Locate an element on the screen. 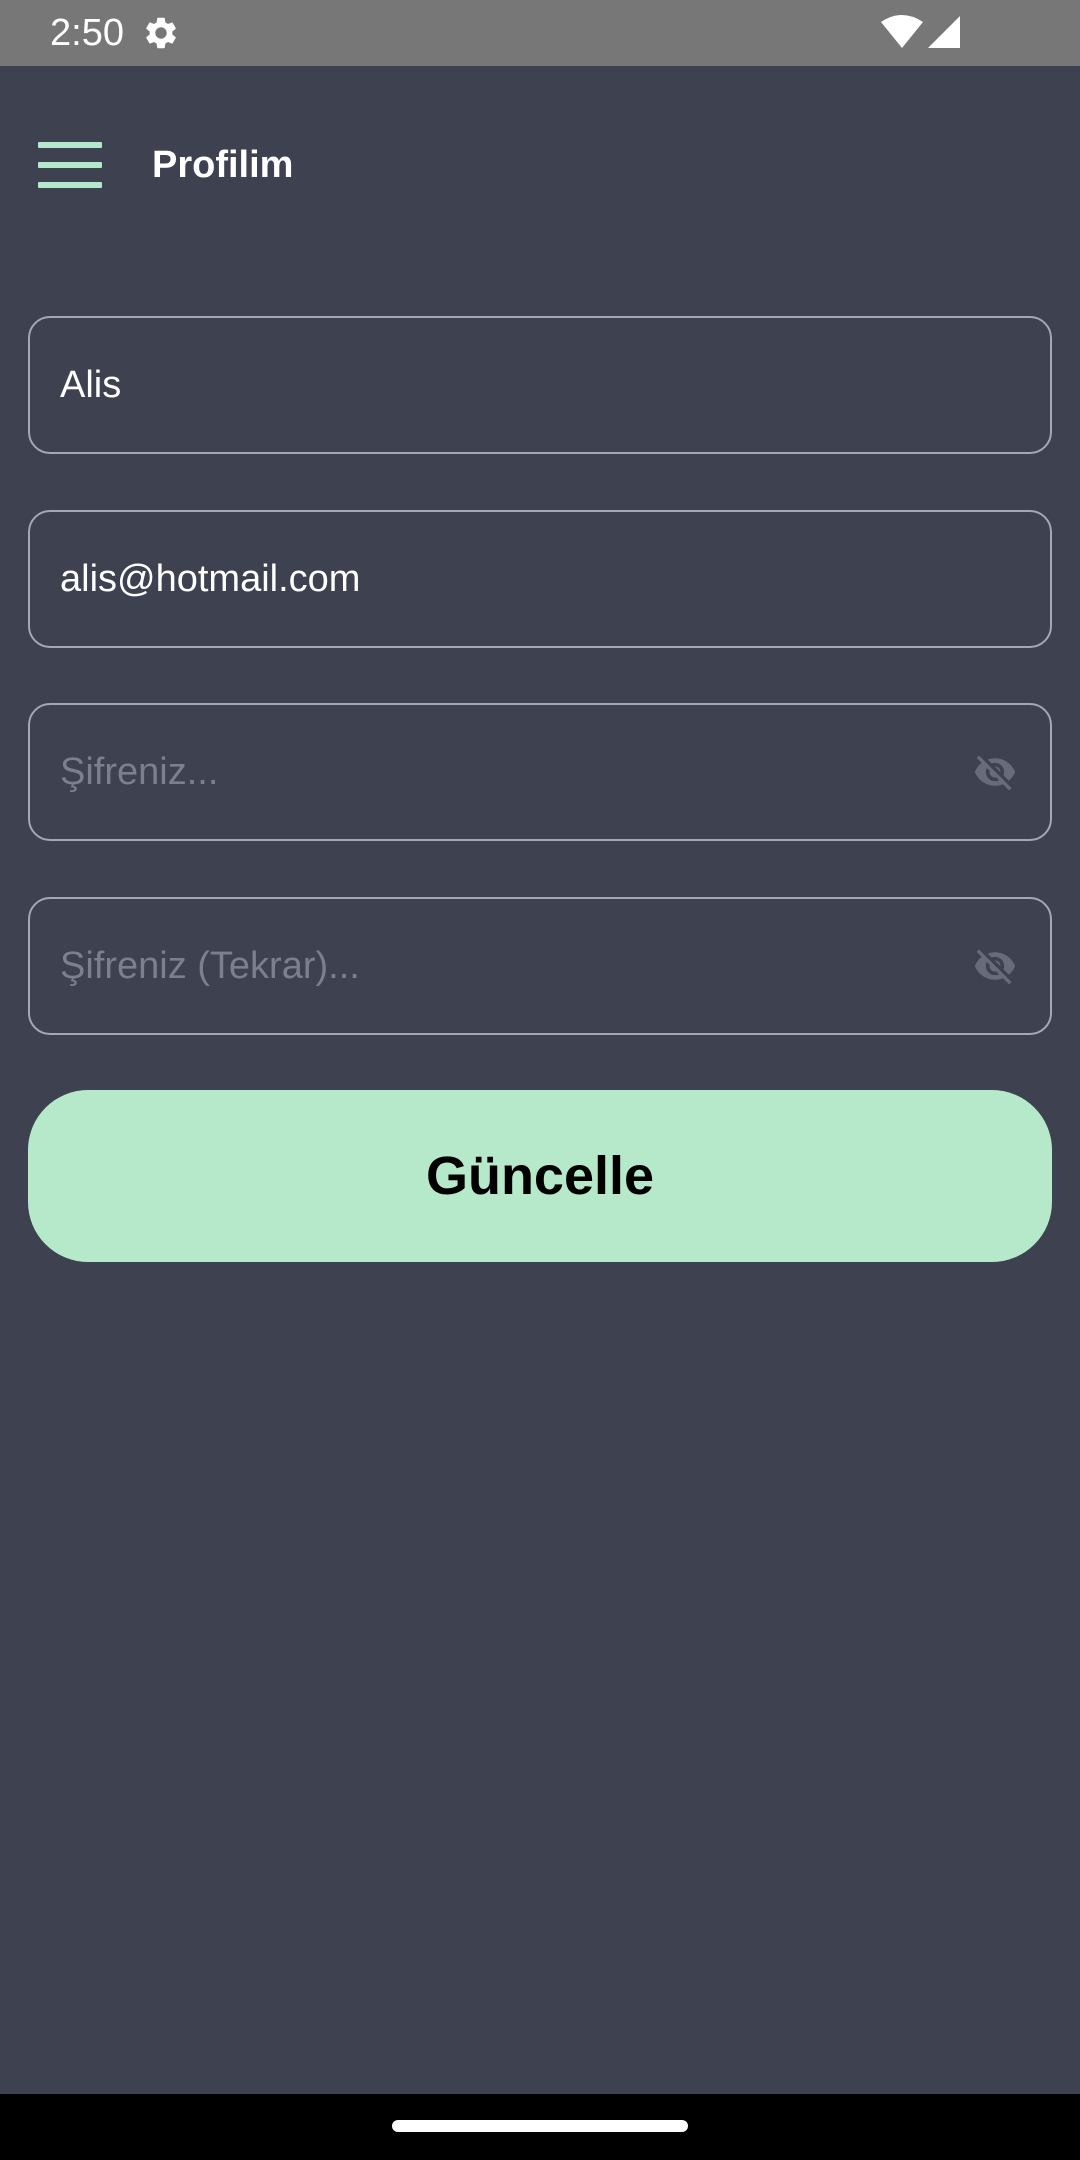 The height and width of the screenshot is (2160, 1080). app-bar: Profilim is located at coordinates (540, 166).